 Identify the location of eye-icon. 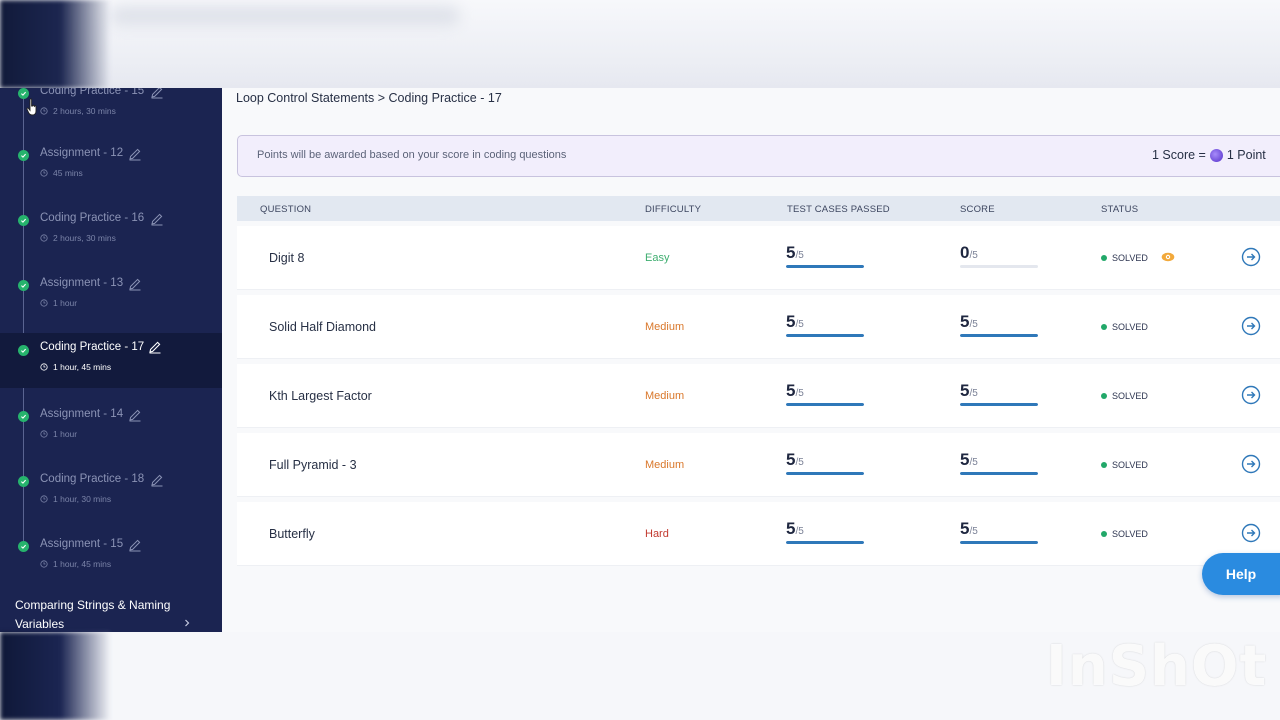
(1168, 257).